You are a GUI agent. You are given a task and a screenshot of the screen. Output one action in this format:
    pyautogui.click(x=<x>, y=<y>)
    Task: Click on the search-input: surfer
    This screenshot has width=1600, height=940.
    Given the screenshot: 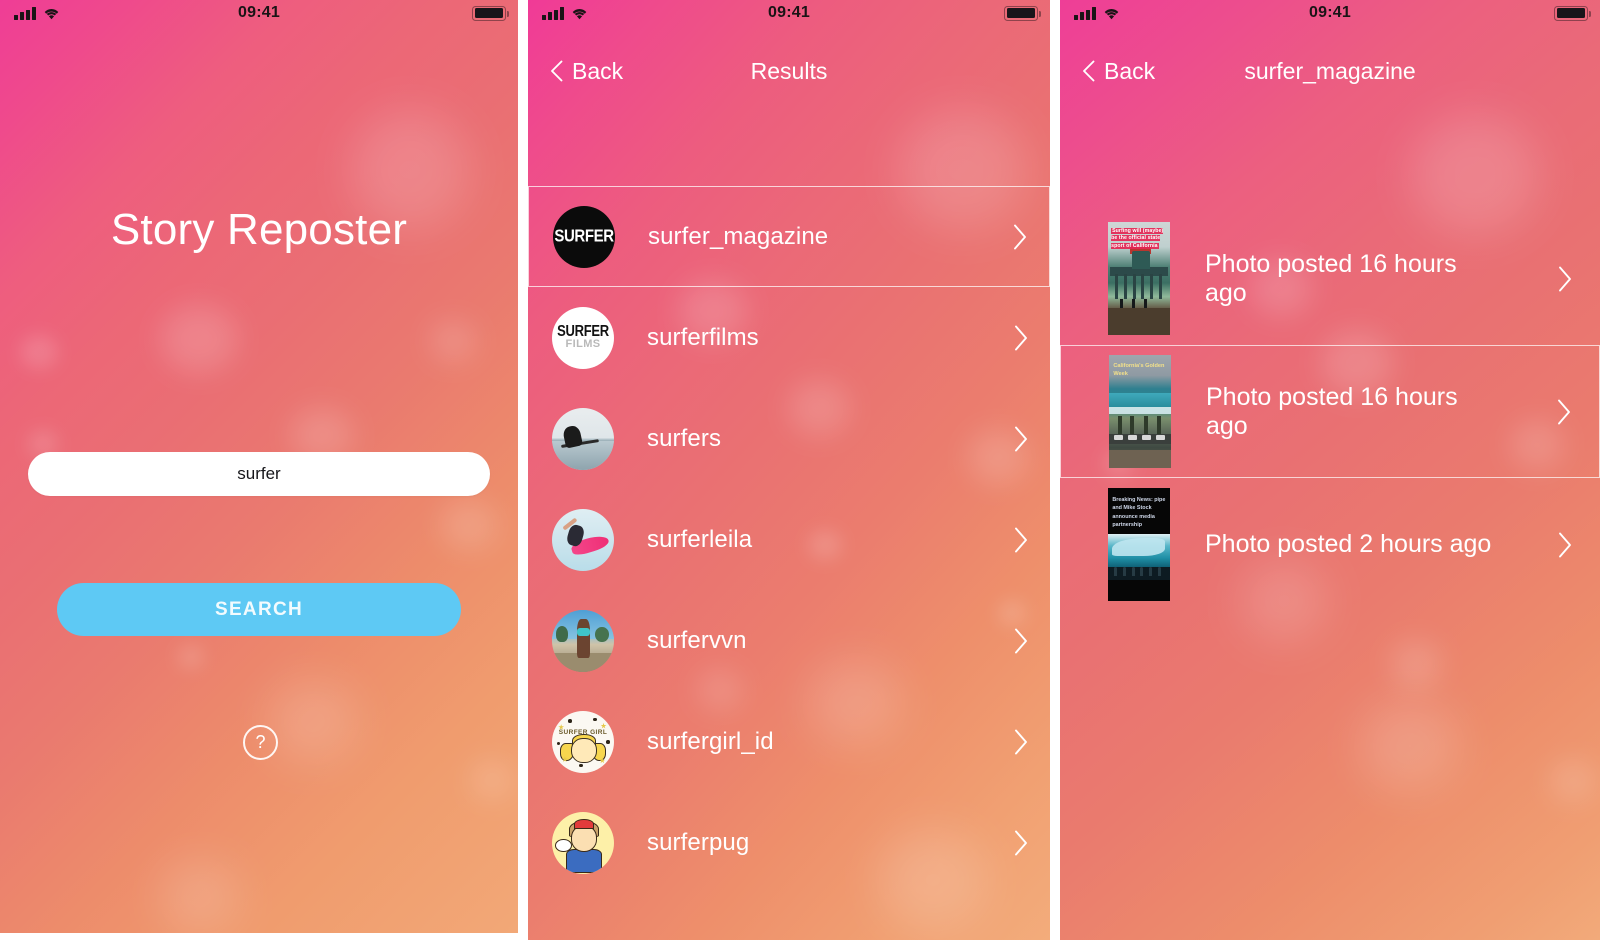 What is the action you would take?
    pyautogui.click(x=259, y=474)
    